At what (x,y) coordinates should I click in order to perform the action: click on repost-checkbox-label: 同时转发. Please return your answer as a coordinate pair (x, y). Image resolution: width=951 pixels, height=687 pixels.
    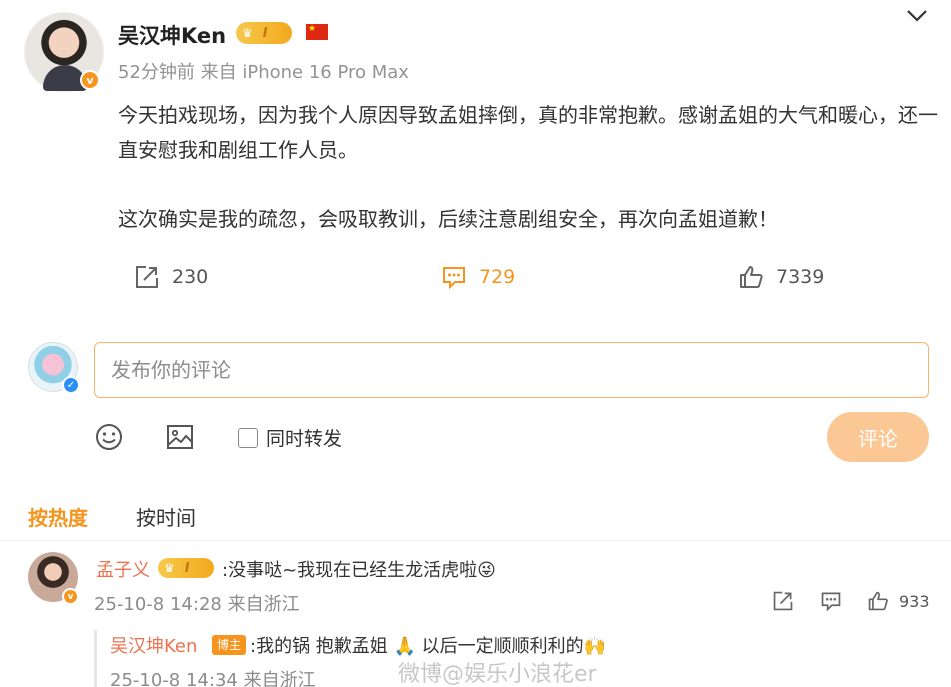
    Looking at the image, I should click on (304, 439).